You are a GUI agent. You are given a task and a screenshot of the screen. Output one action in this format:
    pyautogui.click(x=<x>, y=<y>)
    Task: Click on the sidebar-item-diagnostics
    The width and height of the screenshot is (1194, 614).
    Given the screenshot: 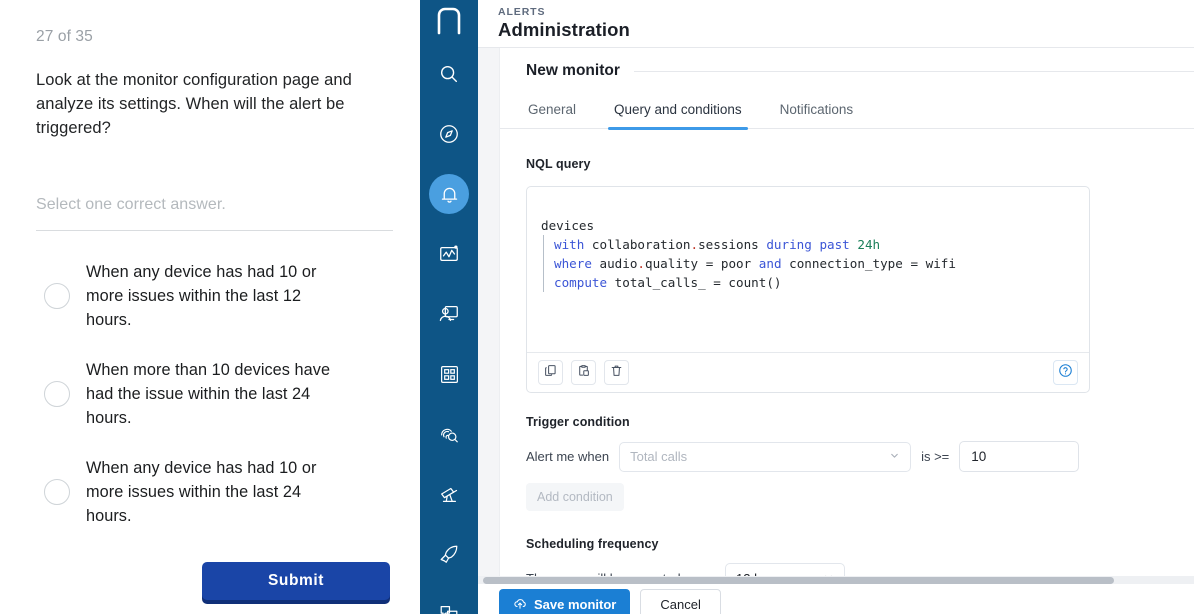 What is the action you would take?
    pyautogui.click(x=449, y=434)
    